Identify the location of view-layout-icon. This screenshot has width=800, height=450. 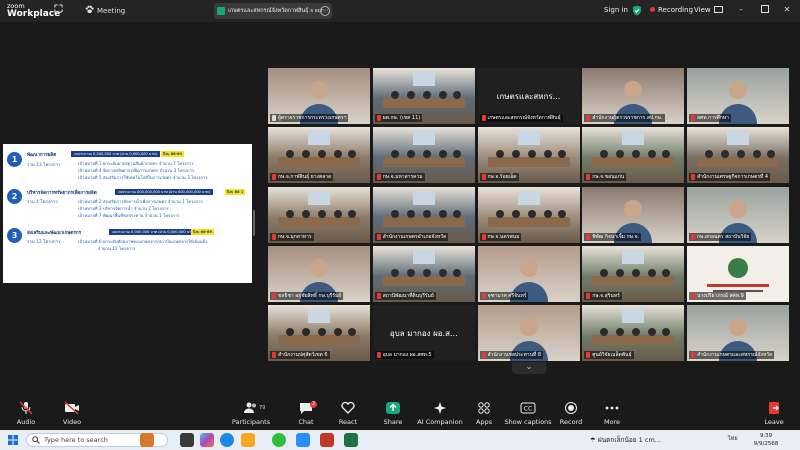
(718, 9).